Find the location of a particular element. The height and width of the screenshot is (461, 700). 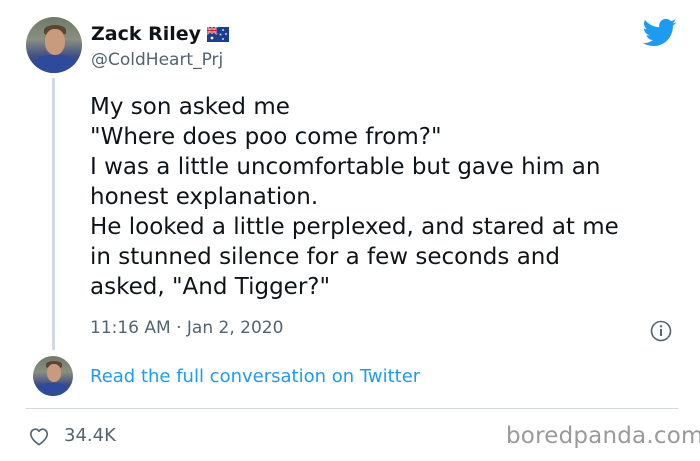

conversation-avatar is located at coordinates (53, 376).